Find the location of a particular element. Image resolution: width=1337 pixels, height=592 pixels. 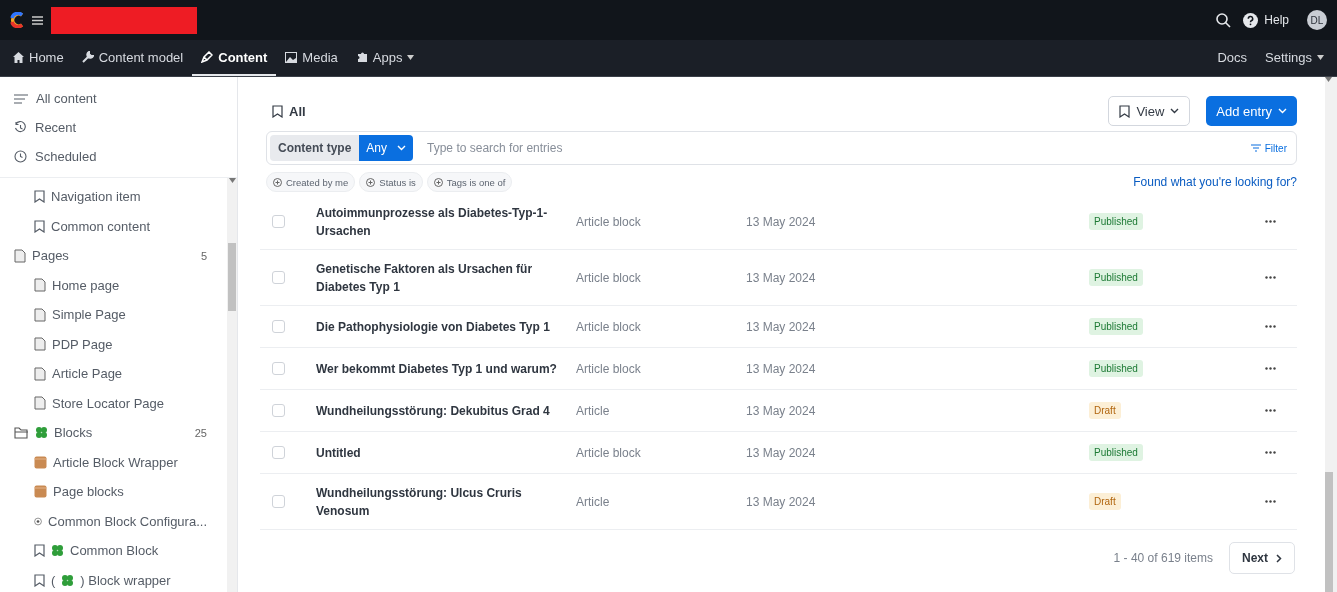

sidebar-item: Store Locator Page is located at coordinates (113, 403).